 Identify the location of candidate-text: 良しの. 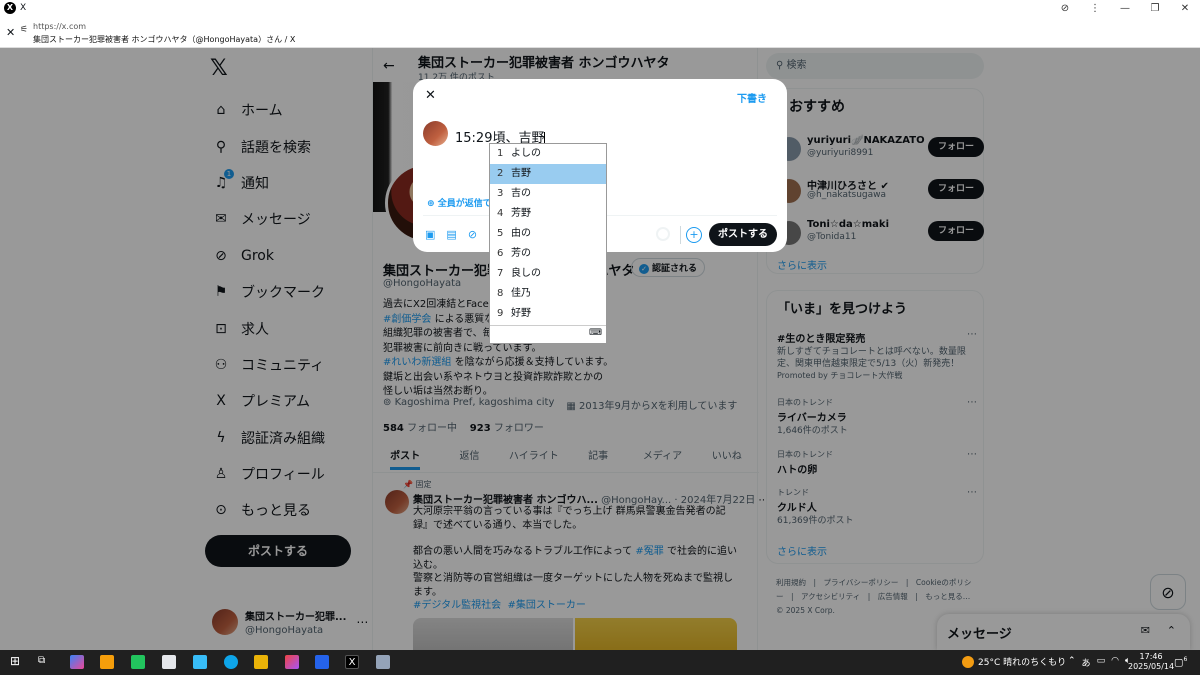
(526, 273).